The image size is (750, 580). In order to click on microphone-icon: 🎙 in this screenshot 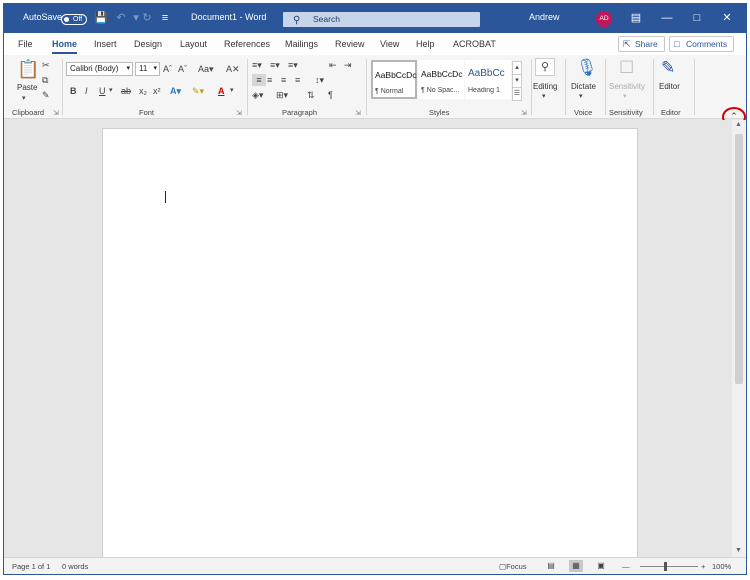, I will do `click(587, 68)`.